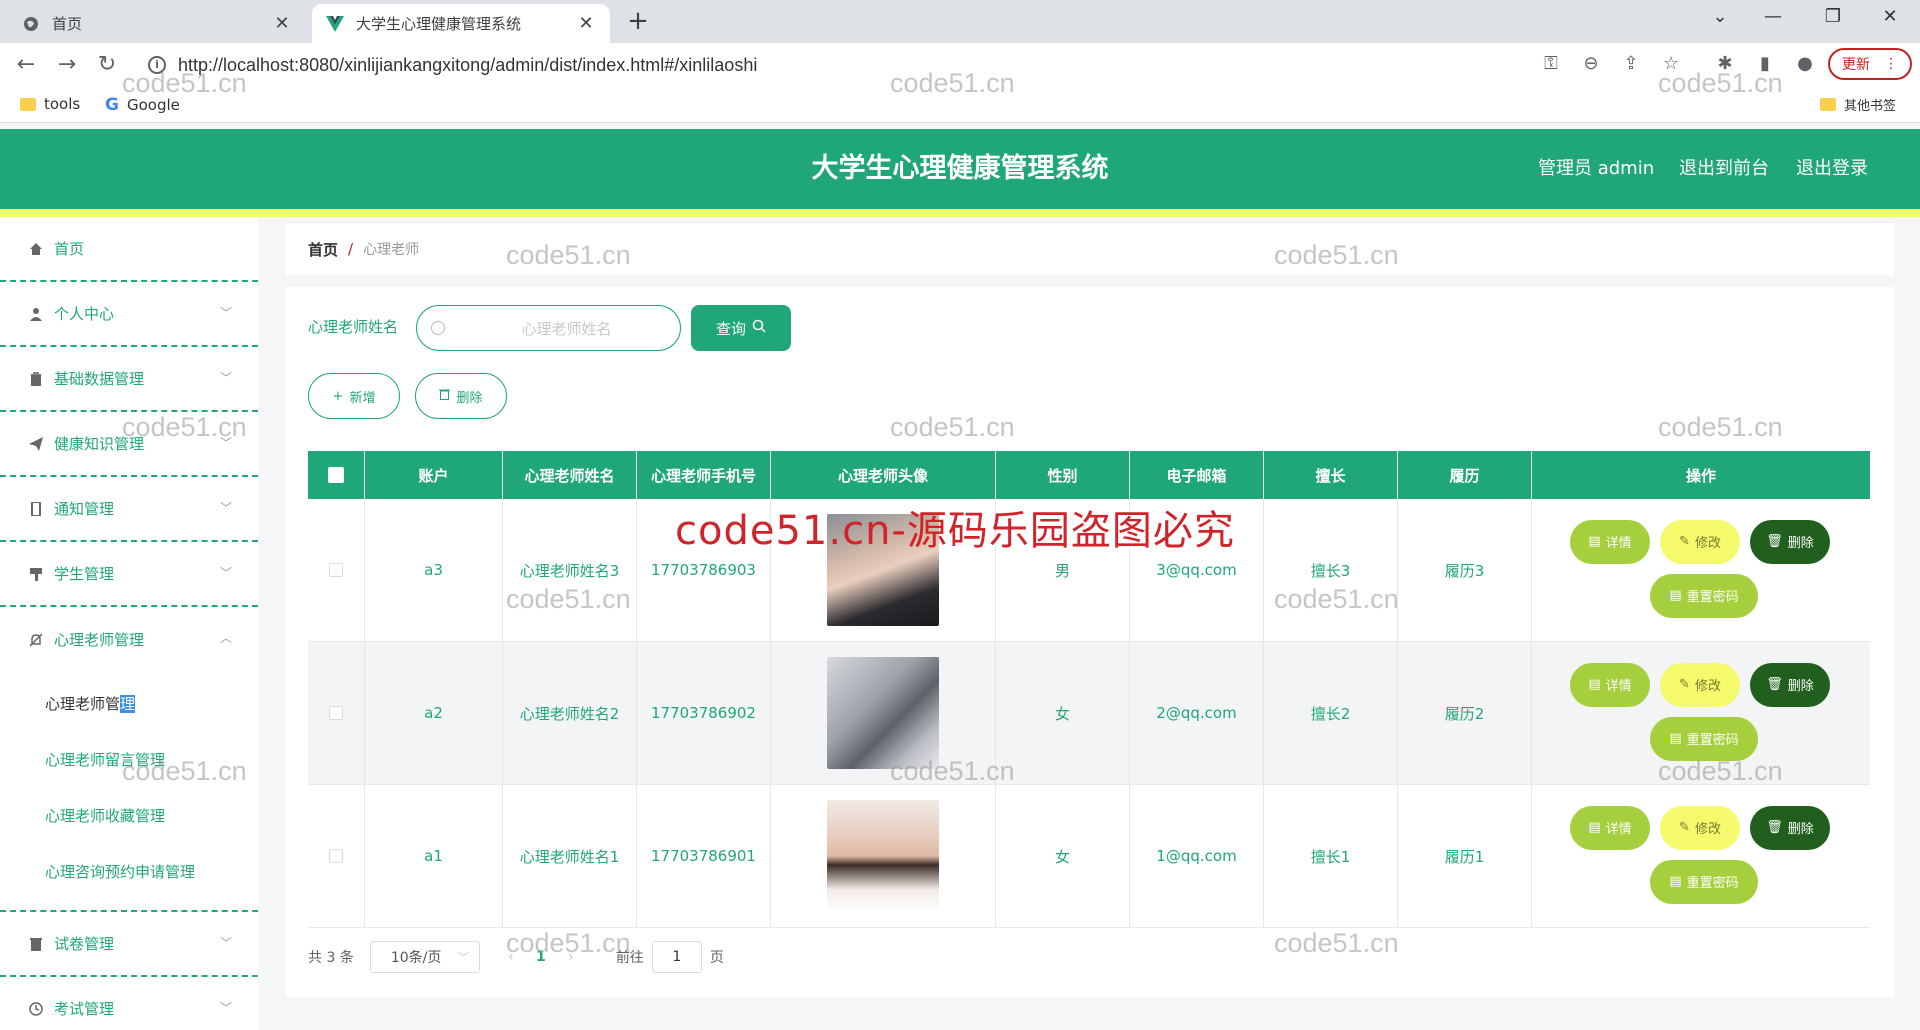 This screenshot has width=1920, height=1030. Describe the element at coordinates (129, 249) in the screenshot. I see `sidebar-item-home: 首页` at that location.